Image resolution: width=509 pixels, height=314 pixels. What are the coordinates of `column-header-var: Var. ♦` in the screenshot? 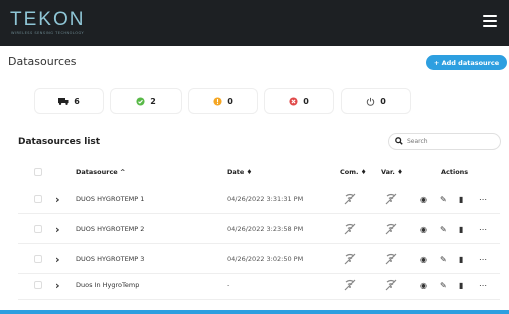 It's located at (392, 172).